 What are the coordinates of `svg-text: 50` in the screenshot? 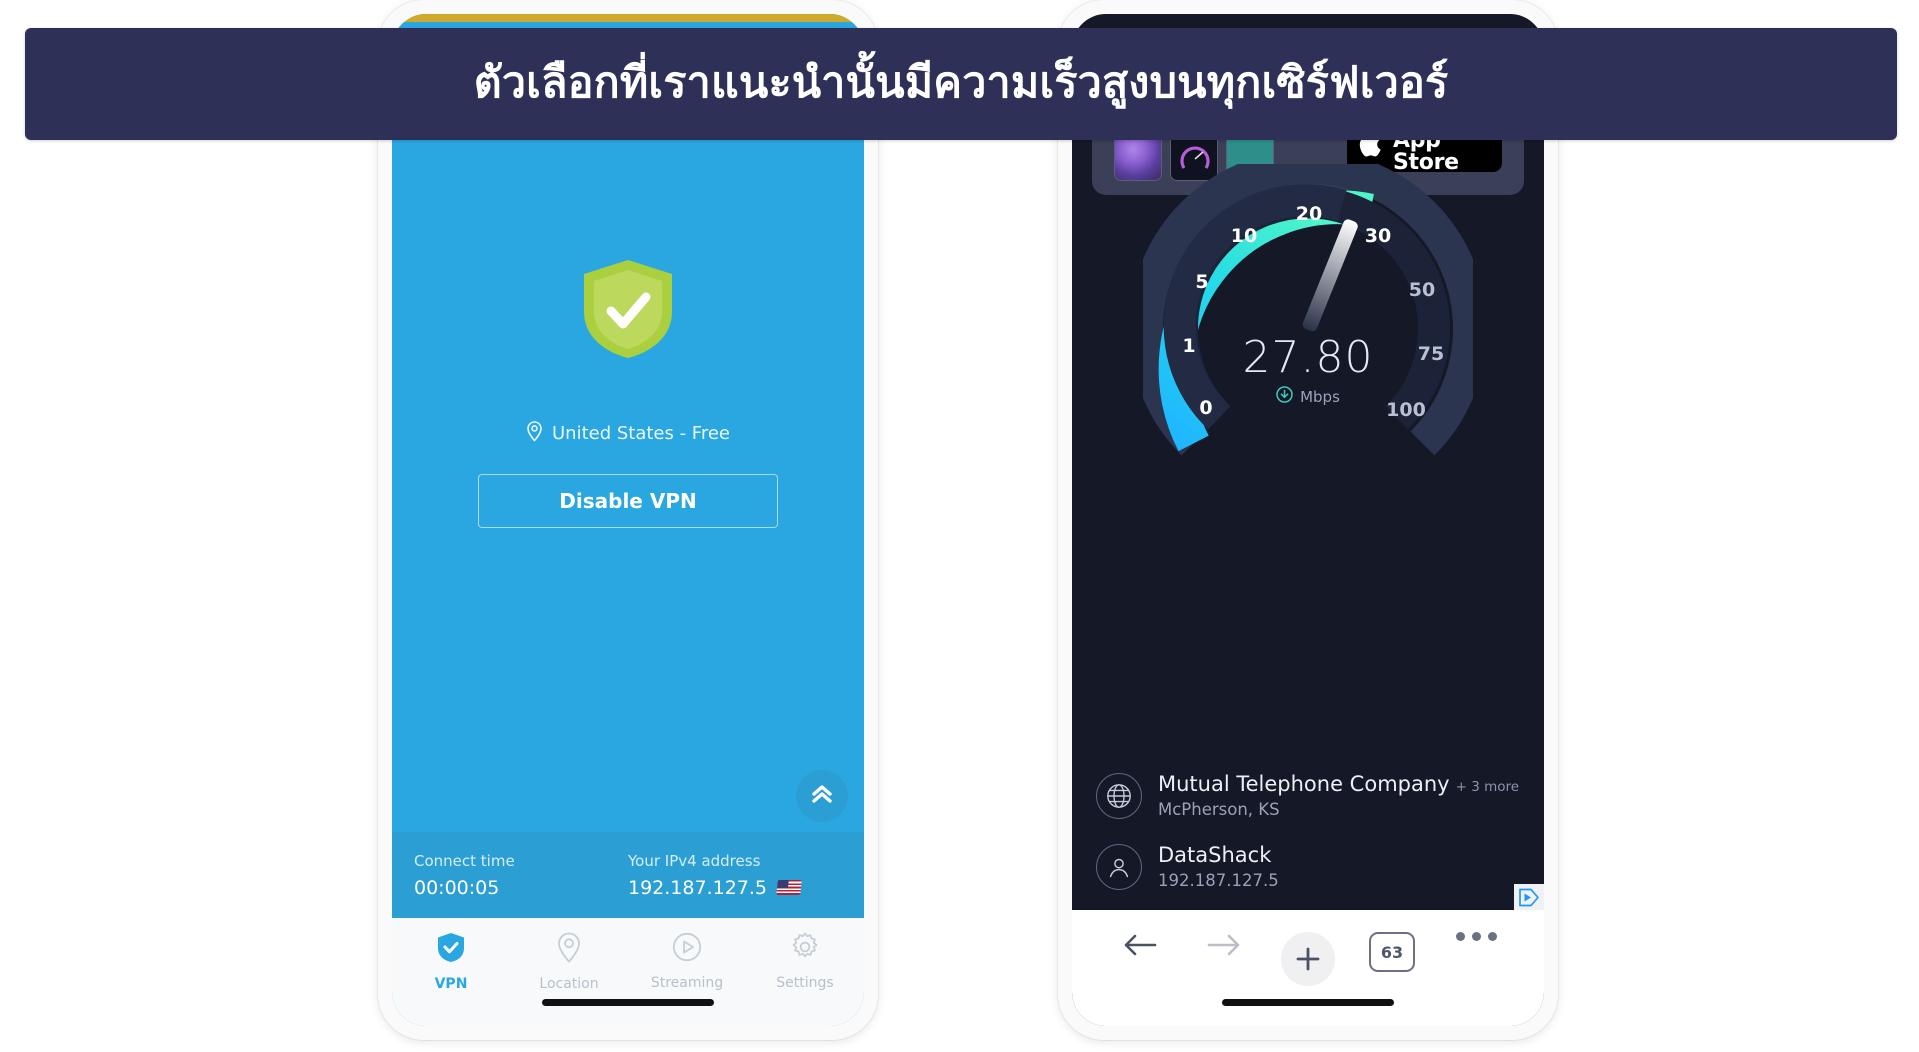 It's located at (1422, 290).